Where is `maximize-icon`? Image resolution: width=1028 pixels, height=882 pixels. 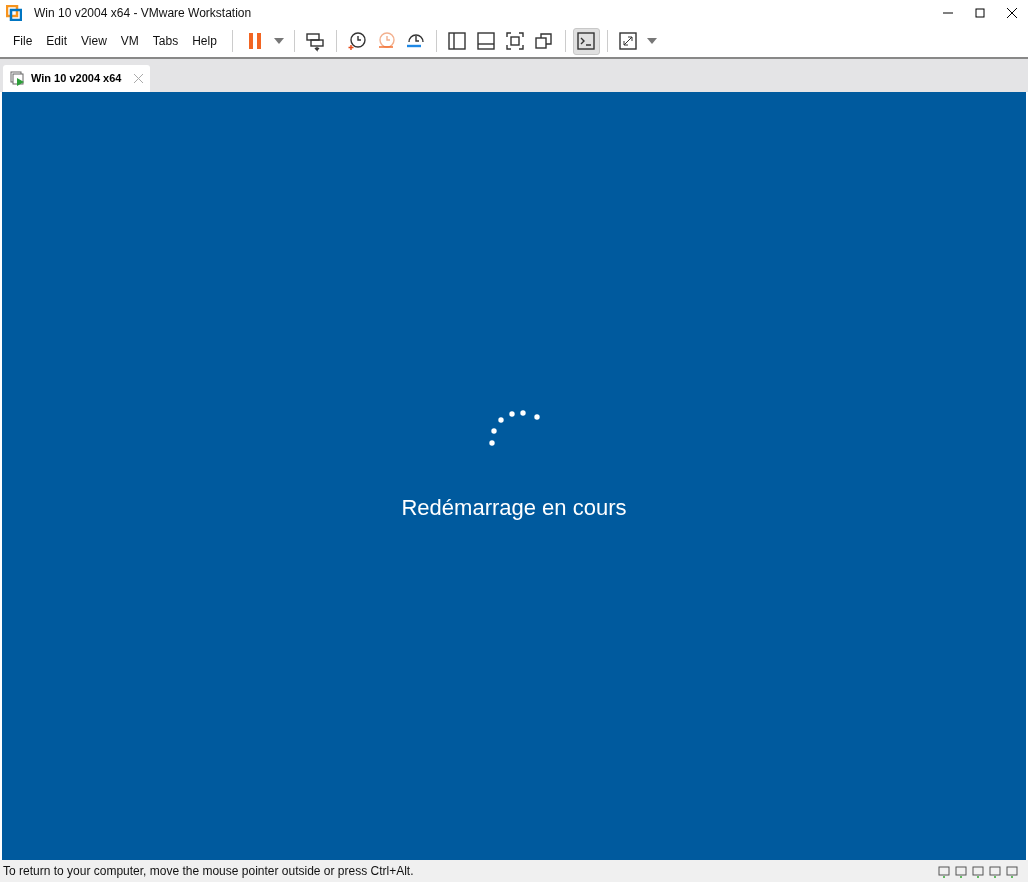
maximize-icon is located at coordinates (980, 12).